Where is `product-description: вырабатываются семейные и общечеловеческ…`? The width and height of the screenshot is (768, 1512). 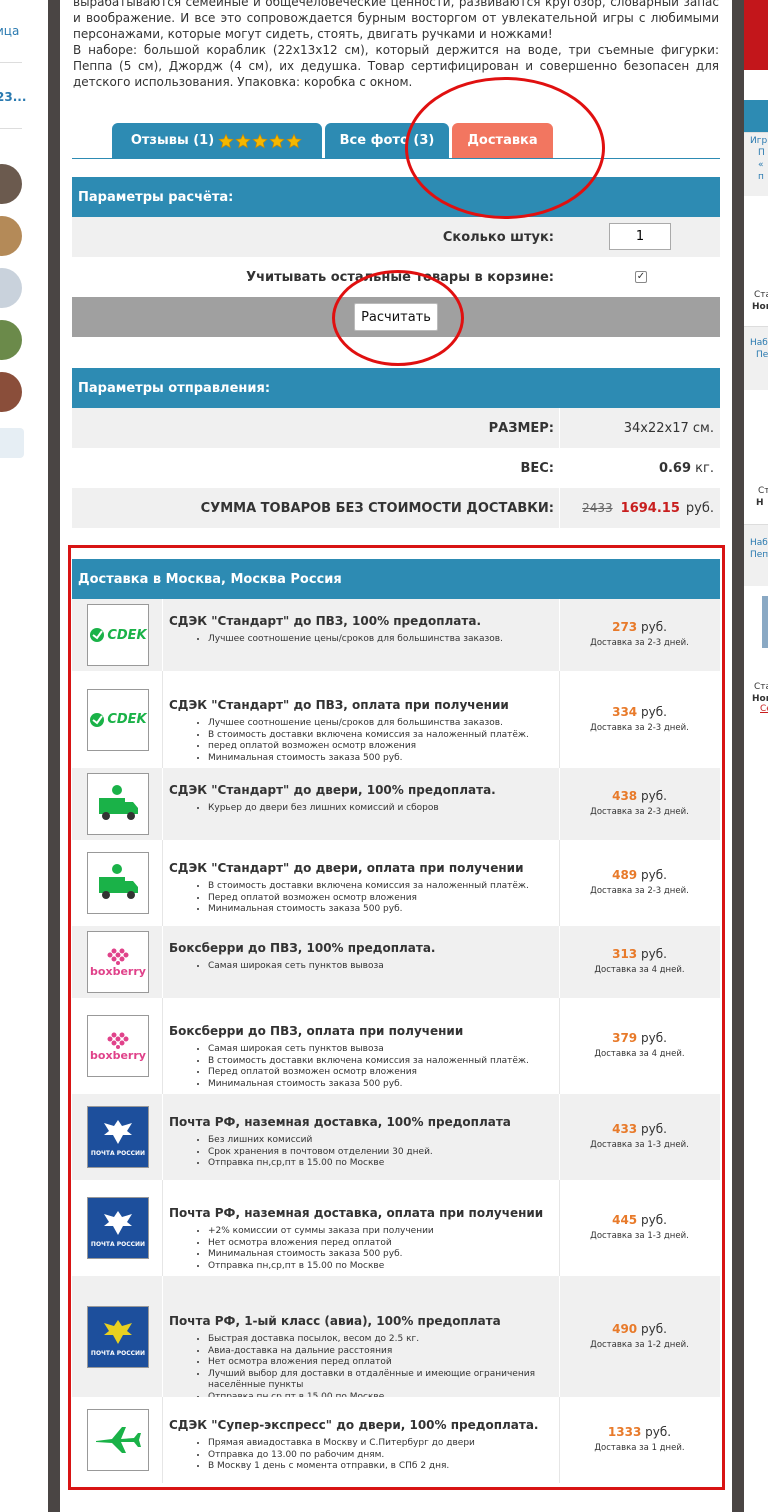 product-description: вырабатываются семейные и общечеловеческ… is located at coordinates (396, 45).